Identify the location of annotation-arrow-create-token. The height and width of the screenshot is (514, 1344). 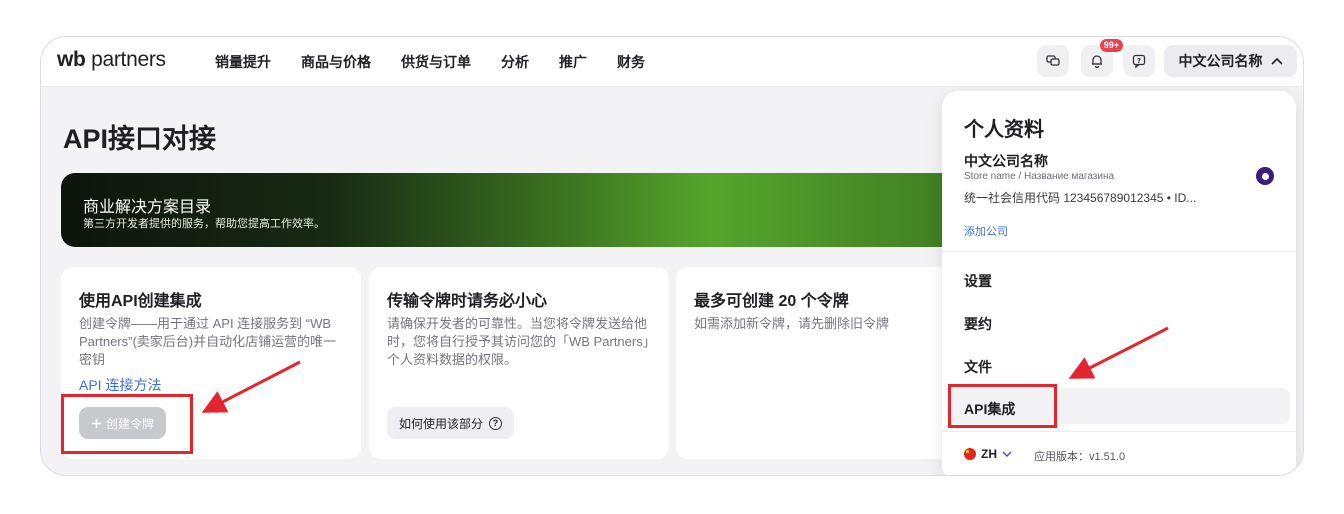
(251, 386).